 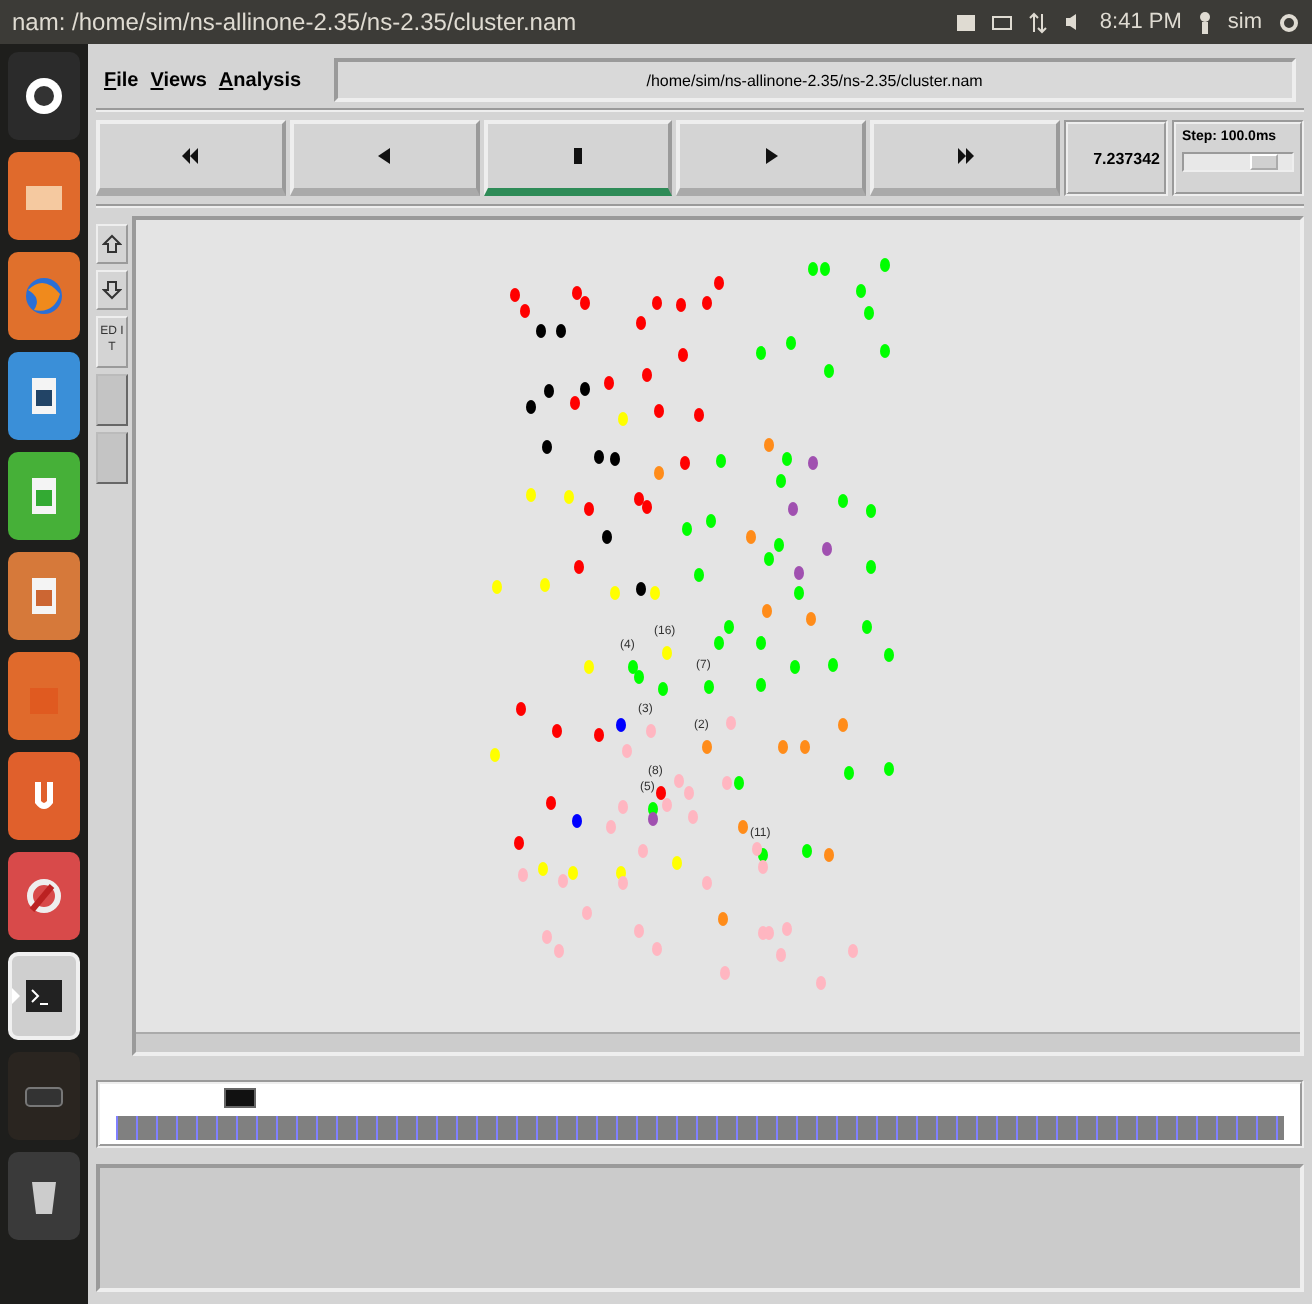 What do you see at coordinates (112, 290) in the screenshot?
I see `zoom-out-button` at bounding box center [112, 290].